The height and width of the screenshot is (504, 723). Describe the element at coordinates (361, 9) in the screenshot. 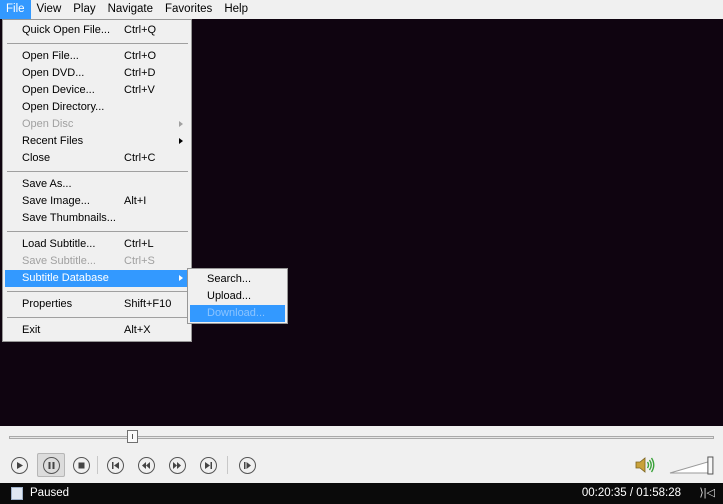

I see `menu-bar: File View Play Navigate Favorites Help` at that location.